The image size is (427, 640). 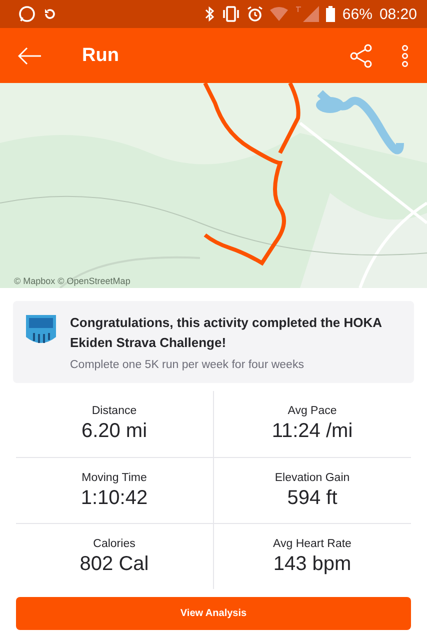 What do you see at coordinates (50, 14) in the screenshot?
I see `sync-icon` at bounding box center [50, 14].